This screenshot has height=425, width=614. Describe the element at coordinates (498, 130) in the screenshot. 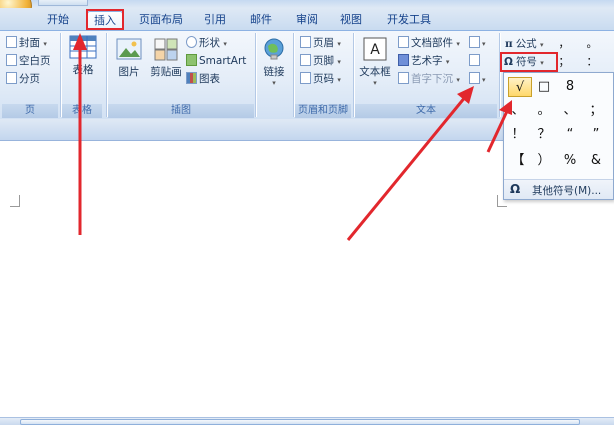

I see `annotation-arrow-dropdown` at that location.